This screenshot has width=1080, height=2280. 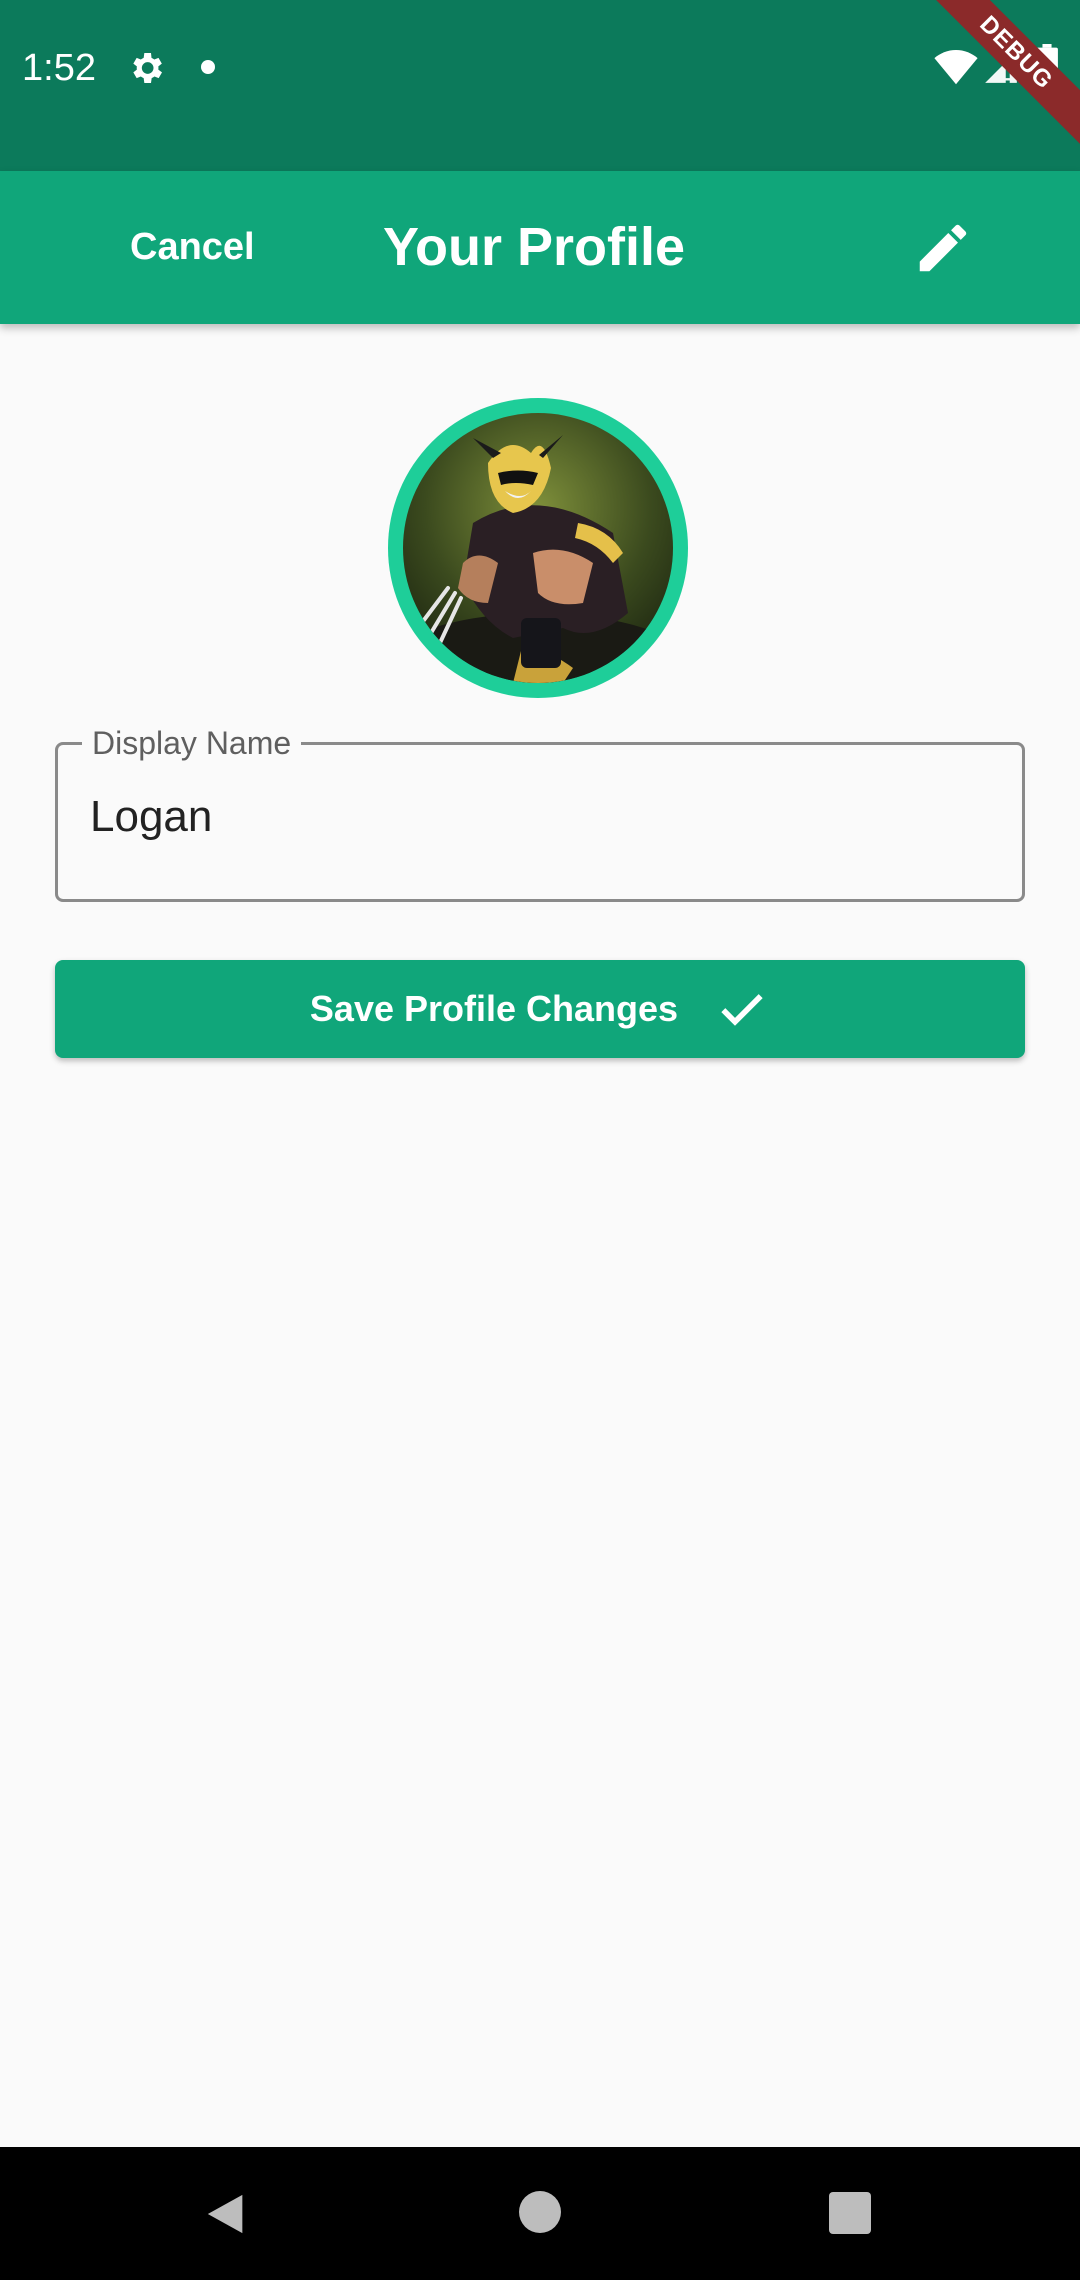 What do you see at coordinates (540, 817) in the screenshot?
I see `display-name-input` at bounding box center [540, 817].